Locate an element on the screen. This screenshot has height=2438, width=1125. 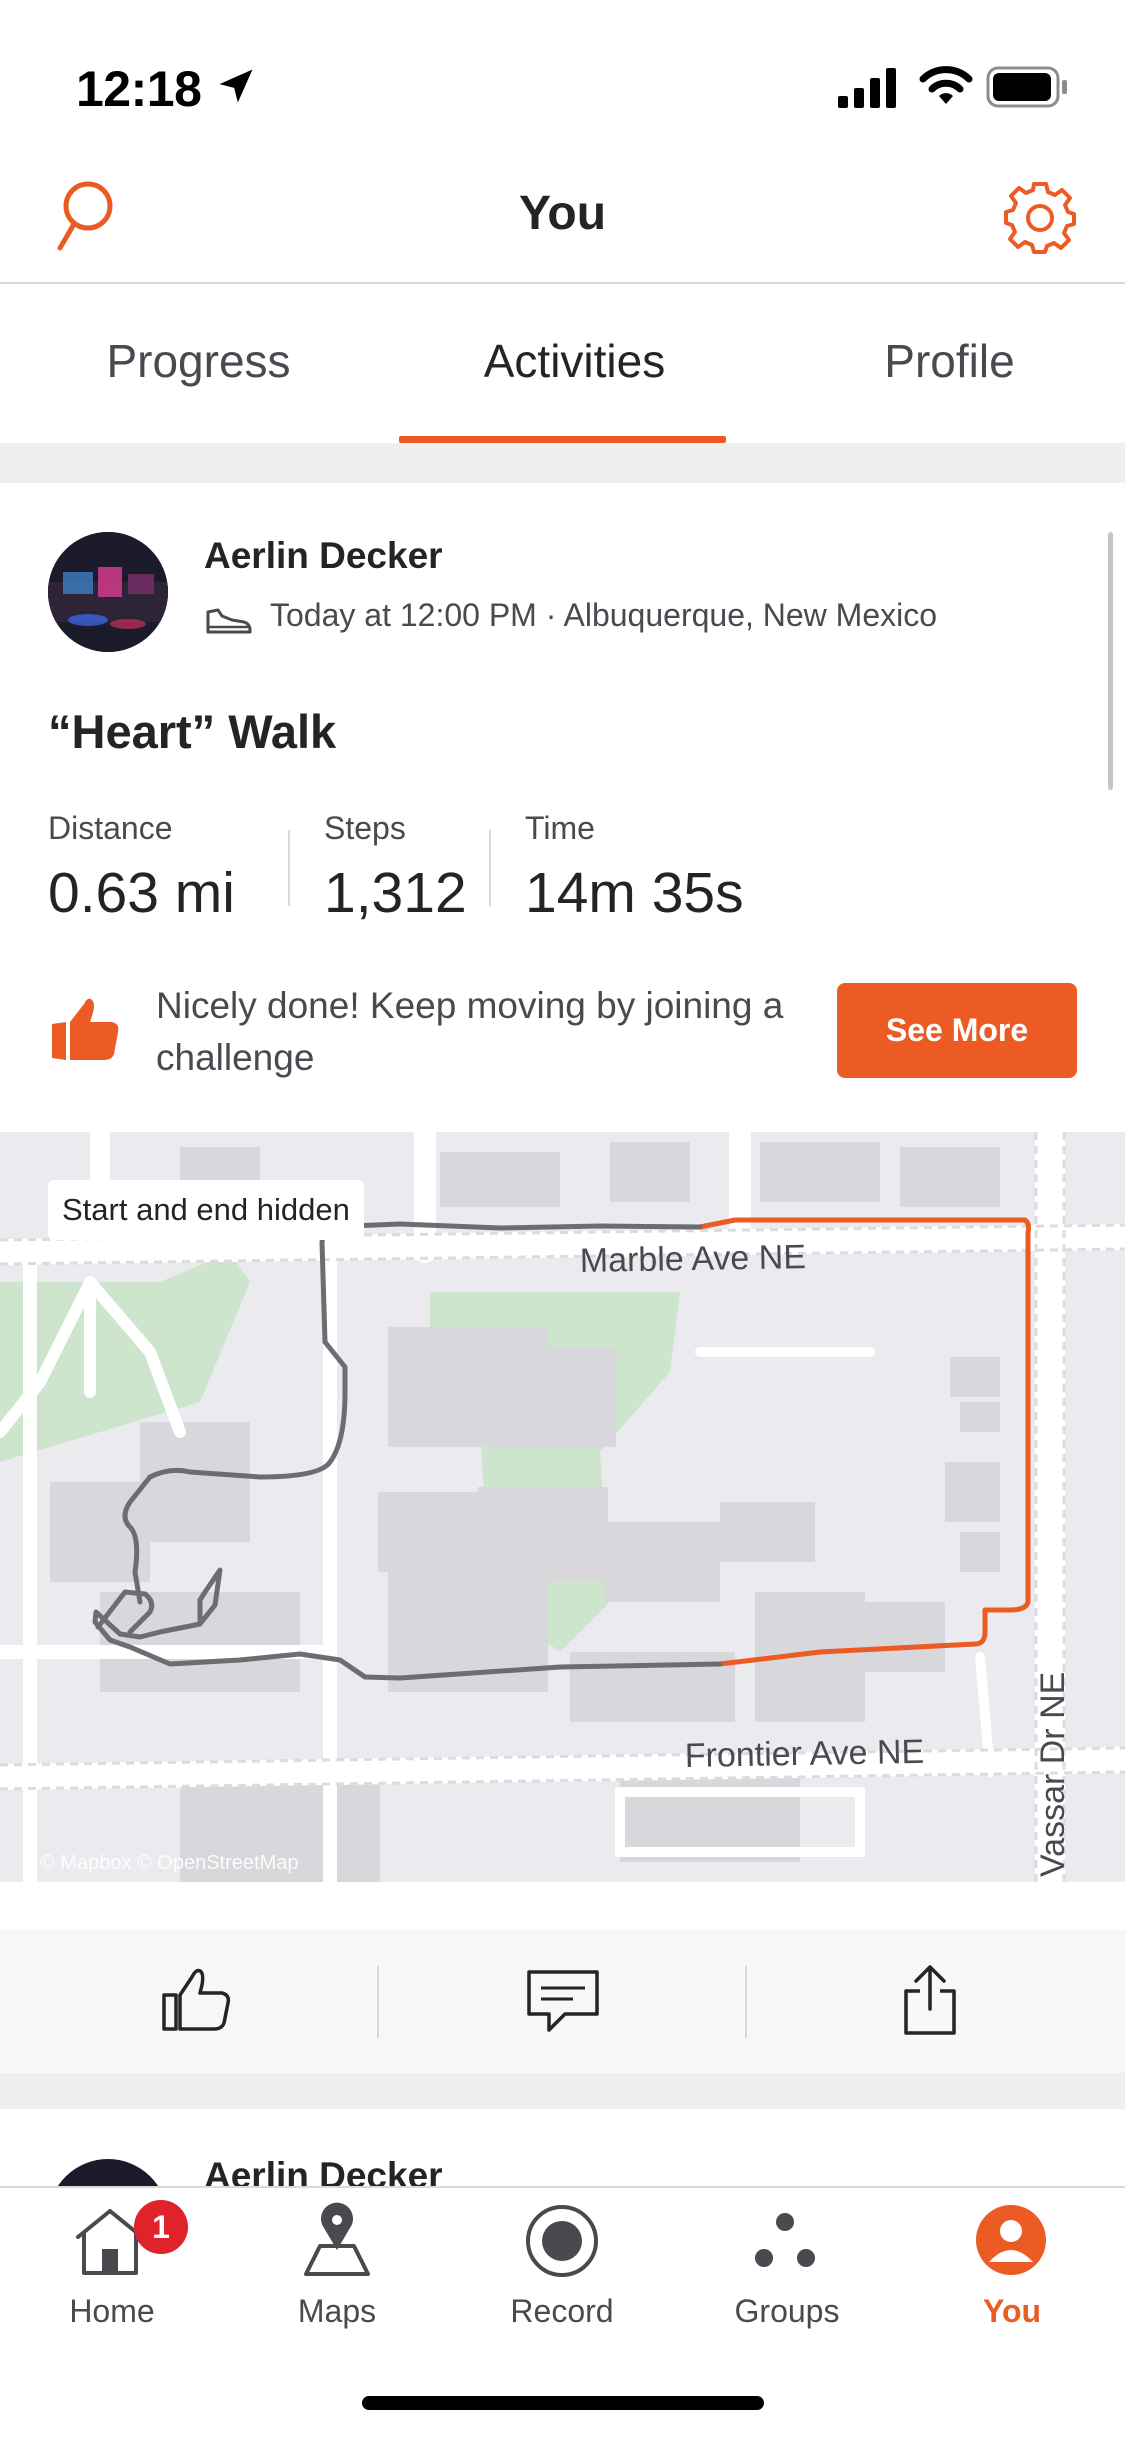
stat-value-time: 14m 35s is located at coordinates (634, 893).